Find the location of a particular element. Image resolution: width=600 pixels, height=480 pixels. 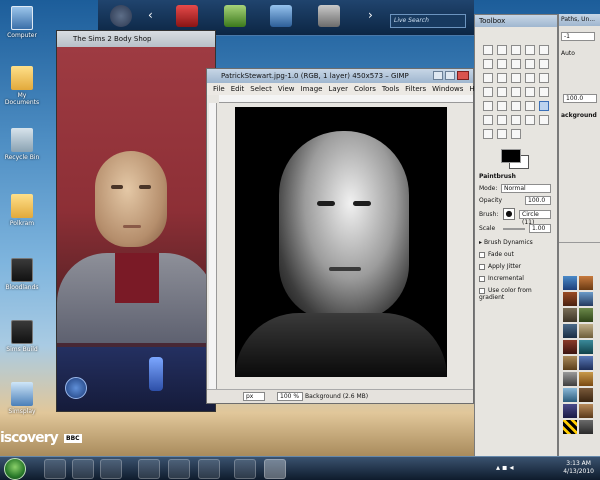

unit-select: px is located at coordinates (254, 396).